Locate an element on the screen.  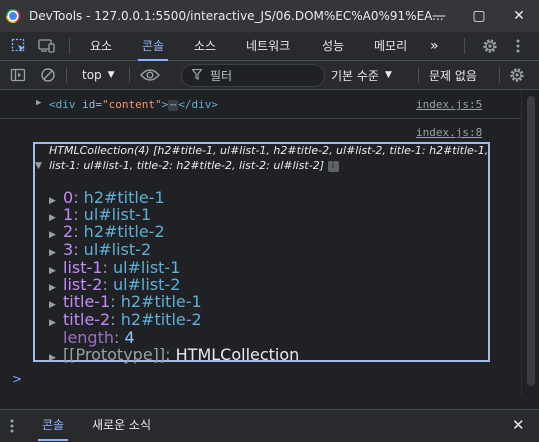
drawer-menu-icon is located at coordinates (12, 427).